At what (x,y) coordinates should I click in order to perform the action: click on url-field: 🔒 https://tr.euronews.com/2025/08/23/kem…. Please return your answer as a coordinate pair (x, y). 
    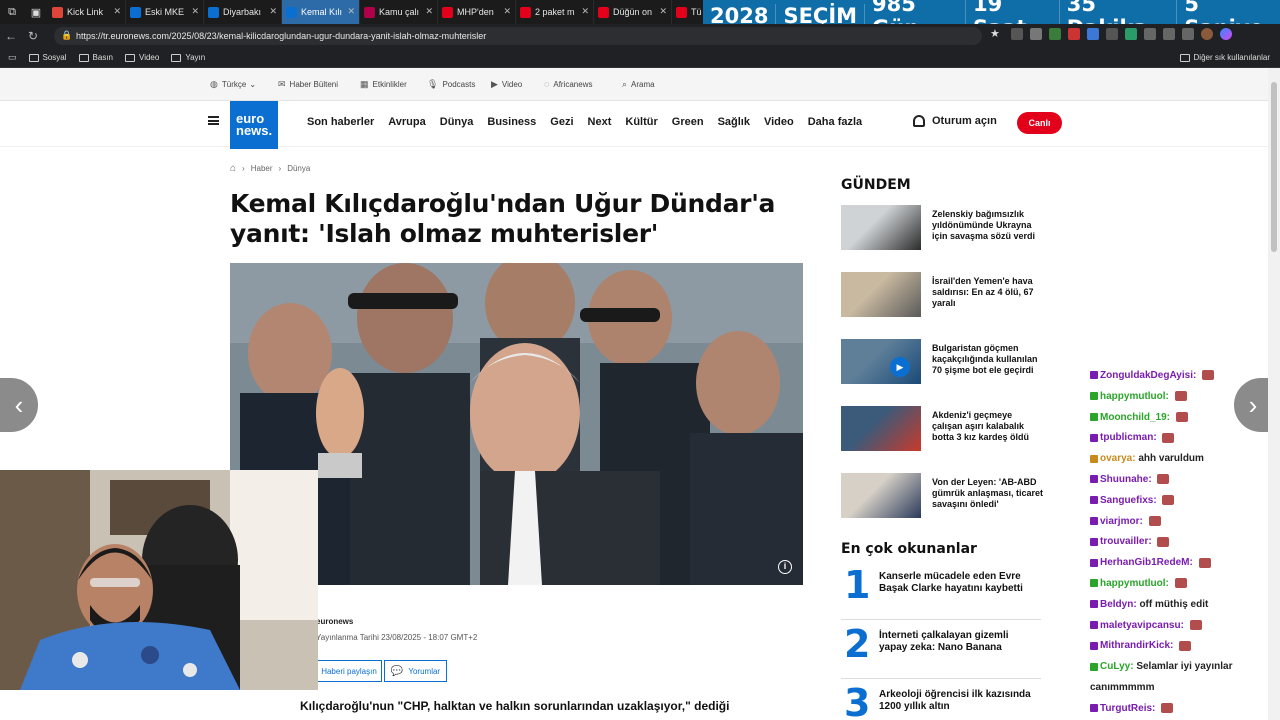
    Looking at the image, I should click on (518, 36).